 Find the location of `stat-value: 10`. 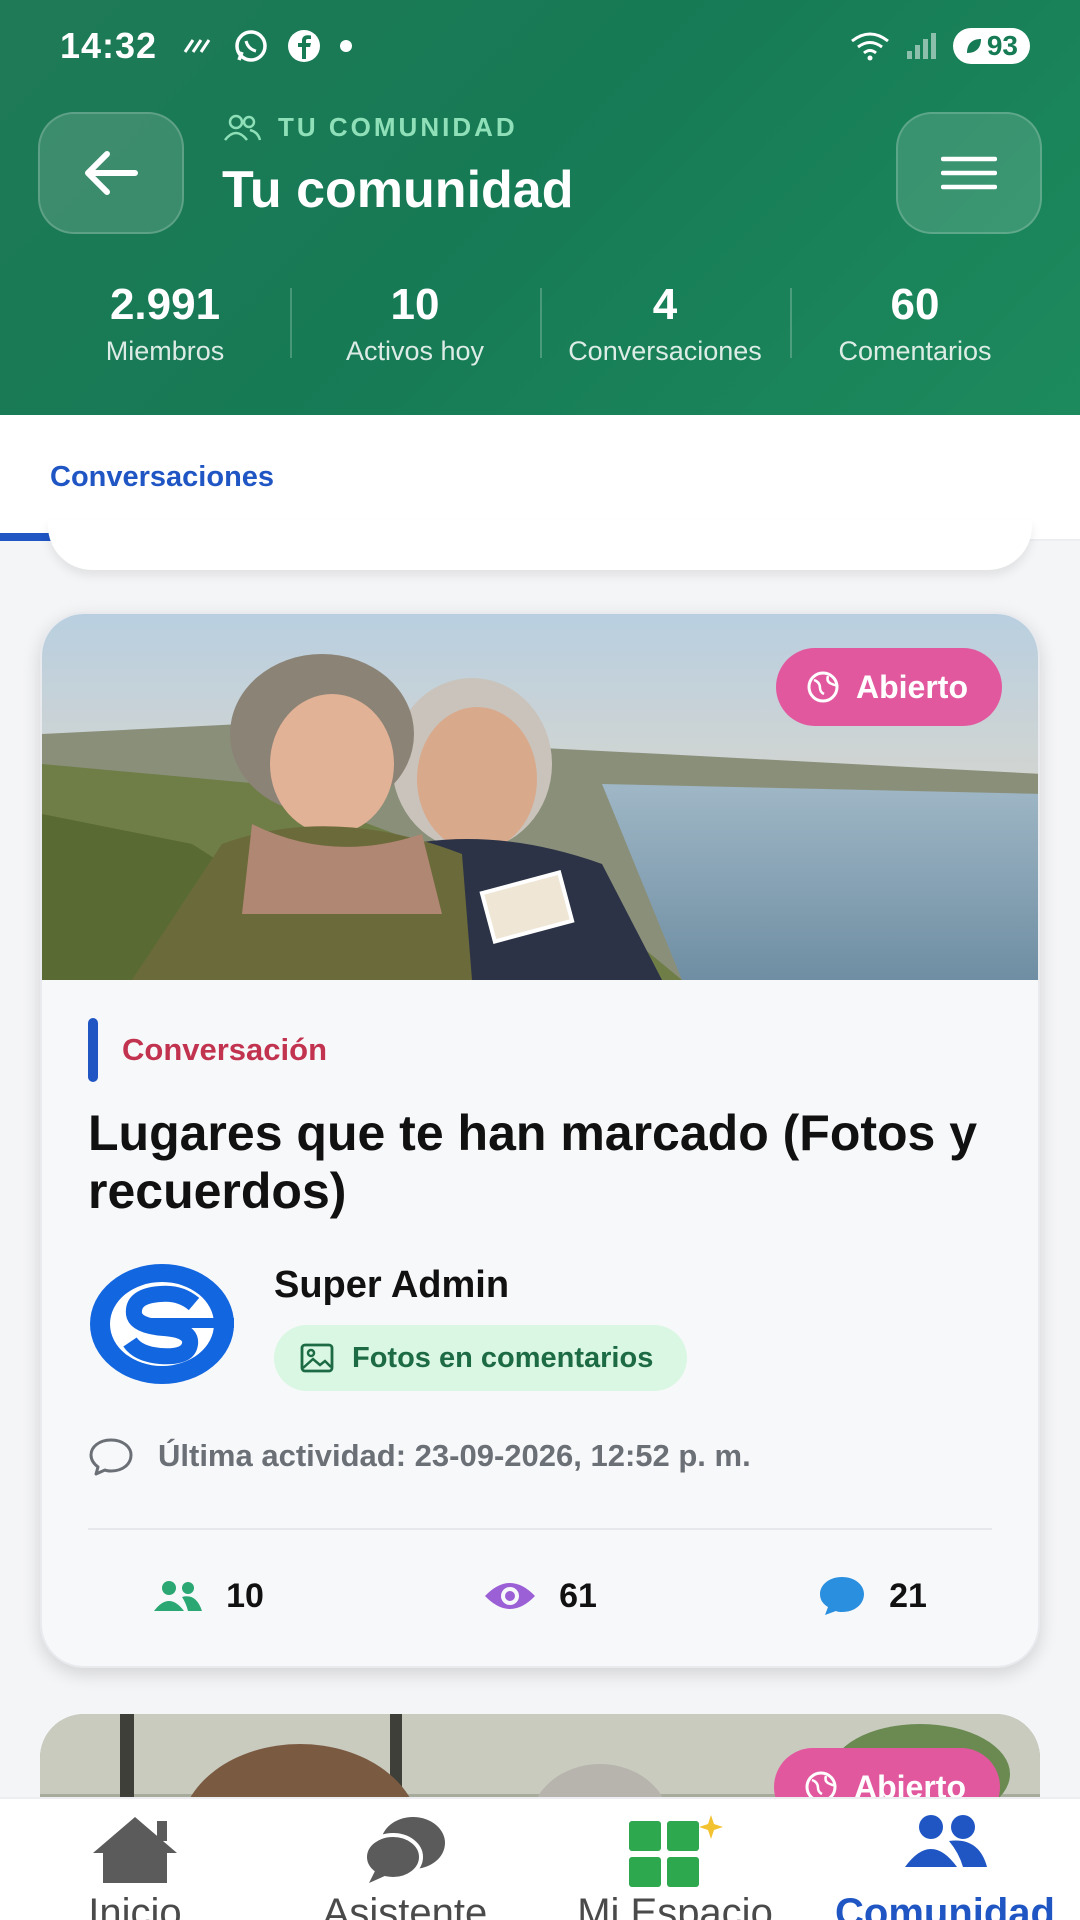

stat-value: 10 is located at coordinates (415, 304).